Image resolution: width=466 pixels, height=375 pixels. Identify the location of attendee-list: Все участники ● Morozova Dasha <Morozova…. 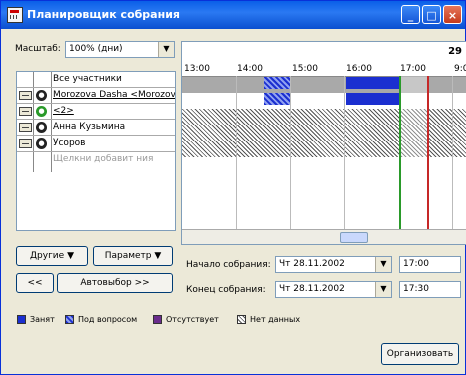
(96, 151).